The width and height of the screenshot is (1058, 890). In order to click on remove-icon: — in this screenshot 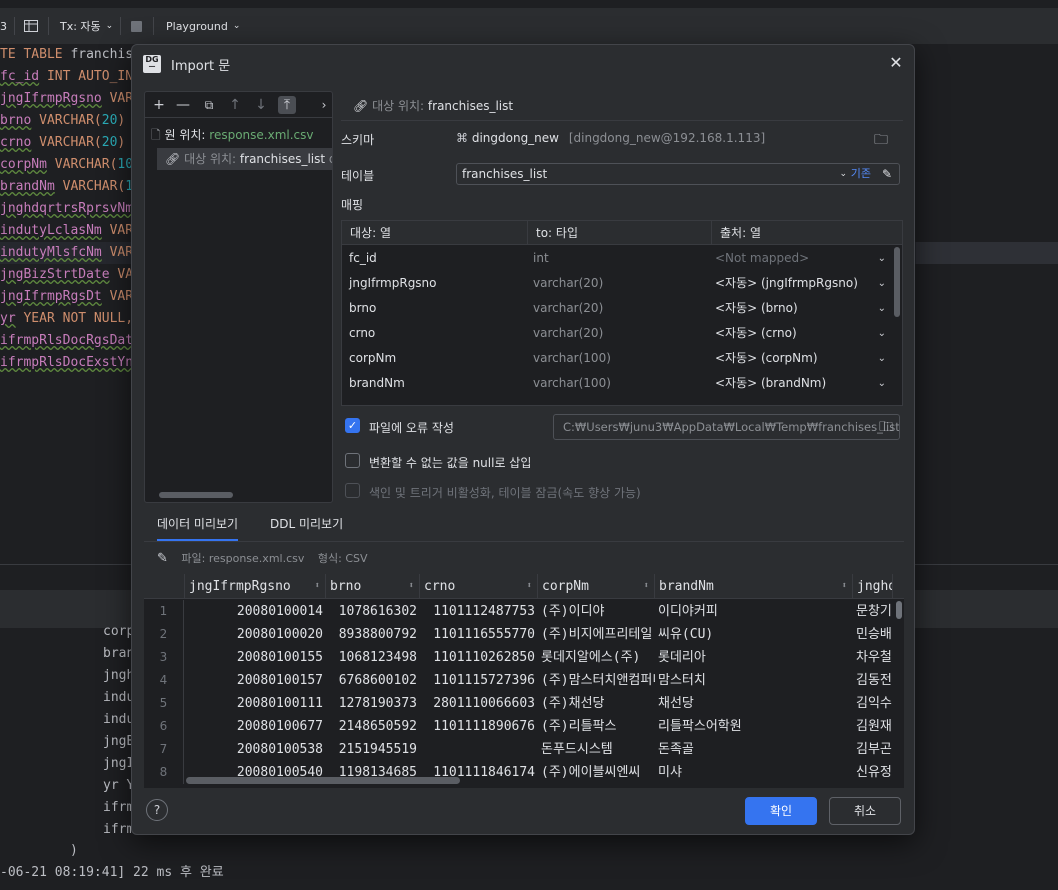, I will do `click(183, 105)`.